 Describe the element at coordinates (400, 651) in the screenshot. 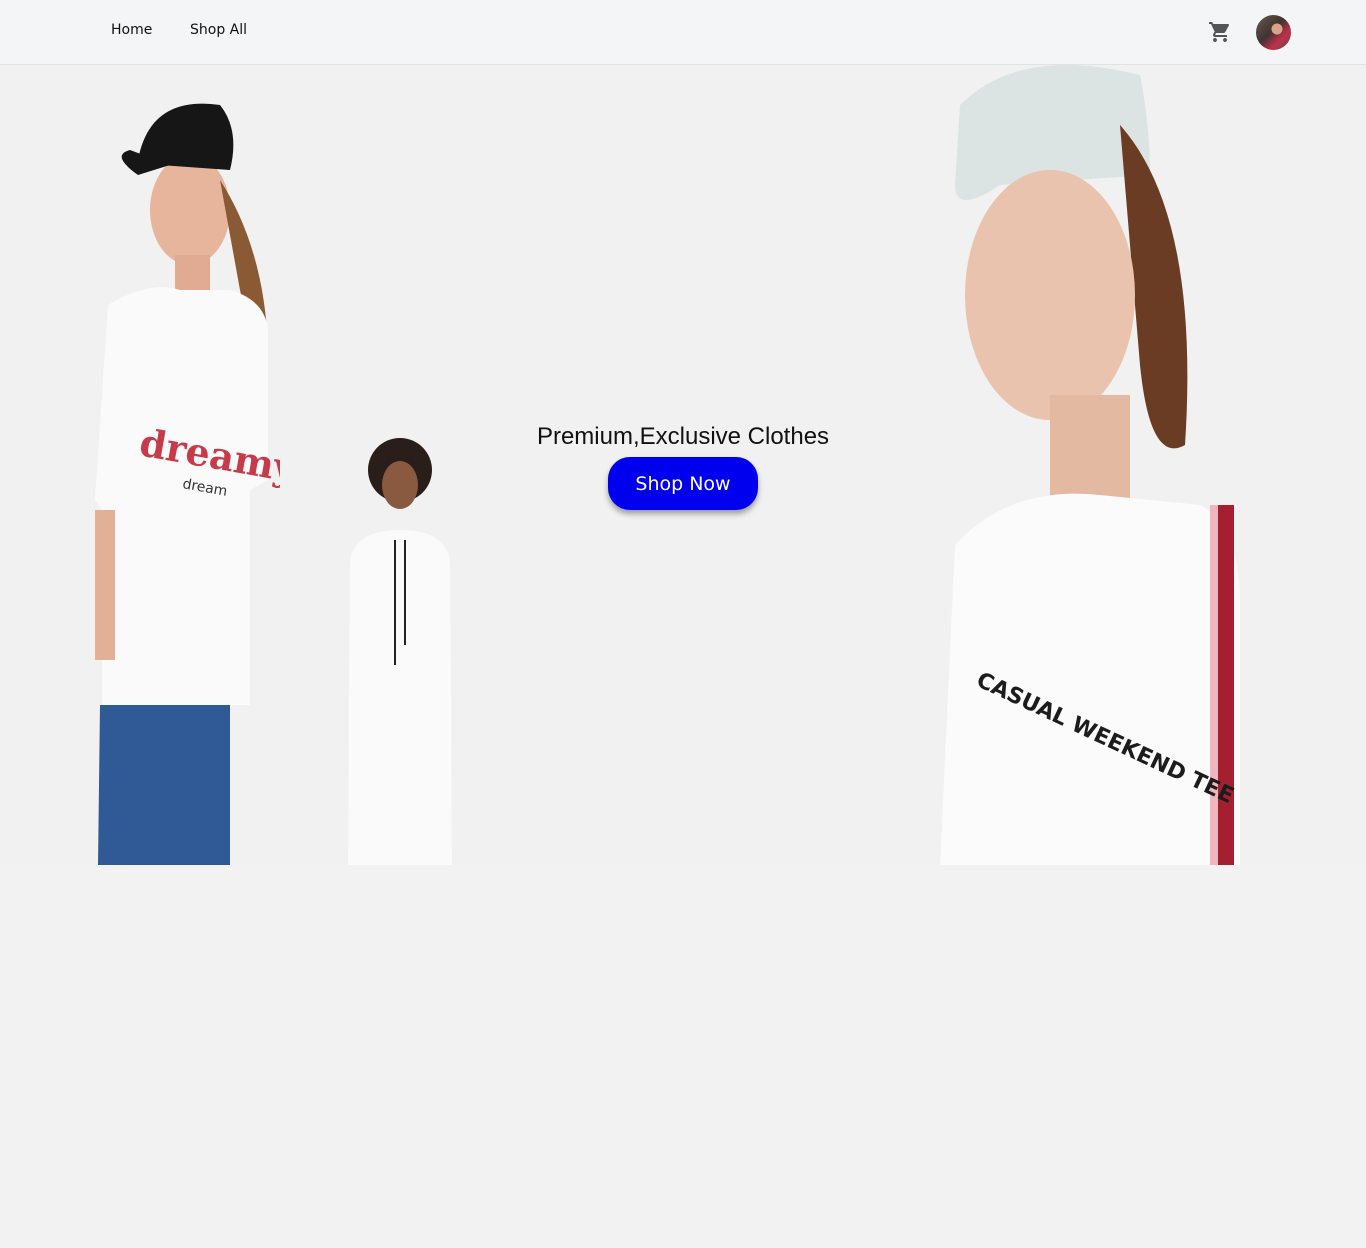

I see `model-middle-image` at that location.